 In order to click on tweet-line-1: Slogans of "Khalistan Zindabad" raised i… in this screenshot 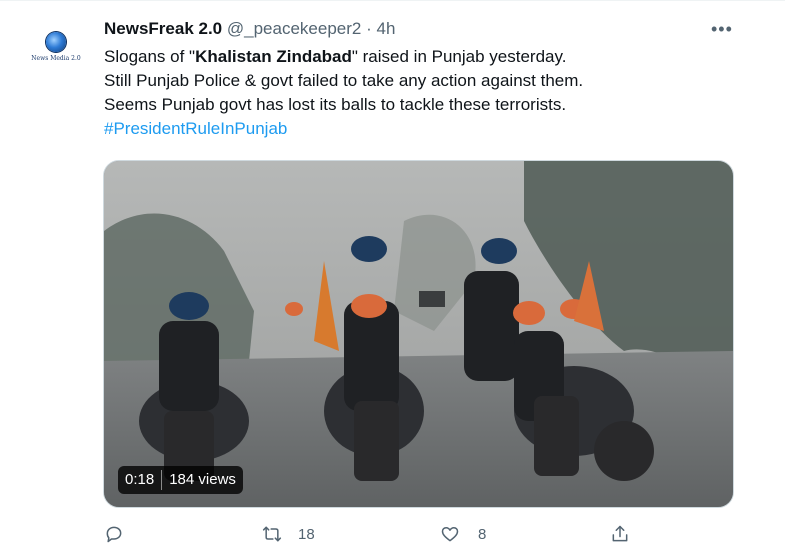, I will do `click(424, 57)`.